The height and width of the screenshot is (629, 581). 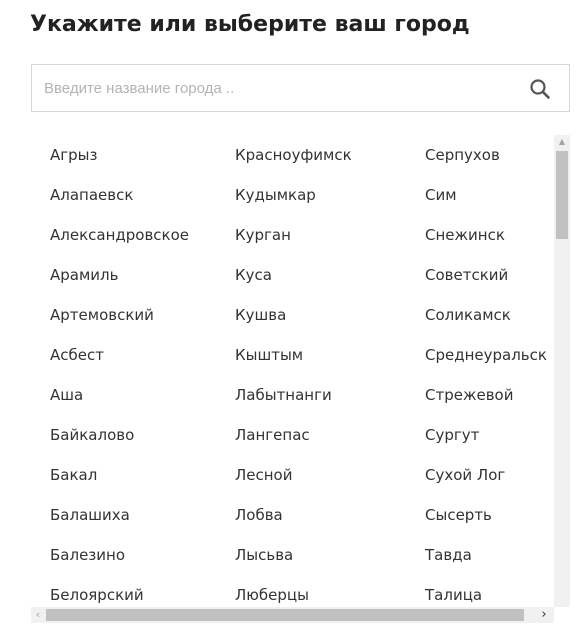 I want to click on horizontal-scrollbar: ‹, so click(x=292, y=615).